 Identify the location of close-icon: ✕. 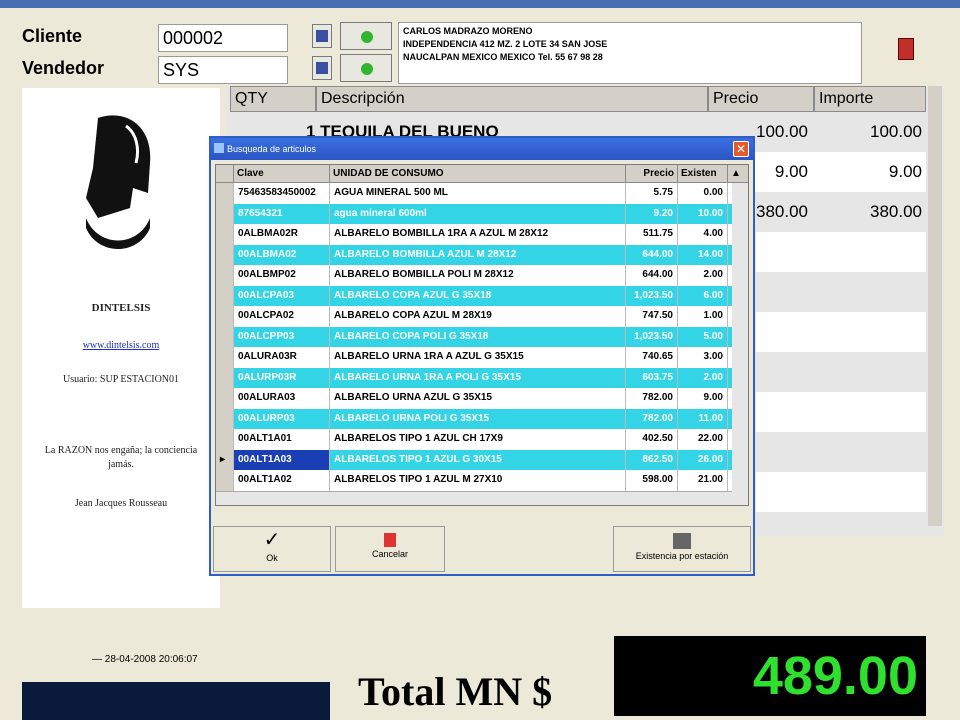
(741, 149).